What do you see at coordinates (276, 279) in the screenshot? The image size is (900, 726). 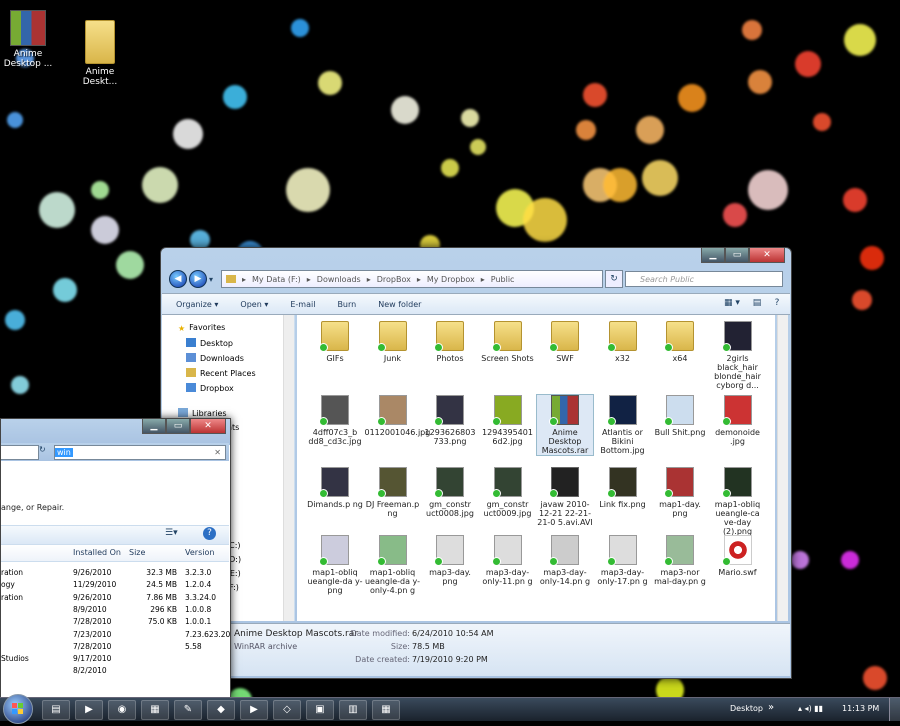 I see `breadcrumb-item: My Data (F:)` at bounding box center [276, 279].